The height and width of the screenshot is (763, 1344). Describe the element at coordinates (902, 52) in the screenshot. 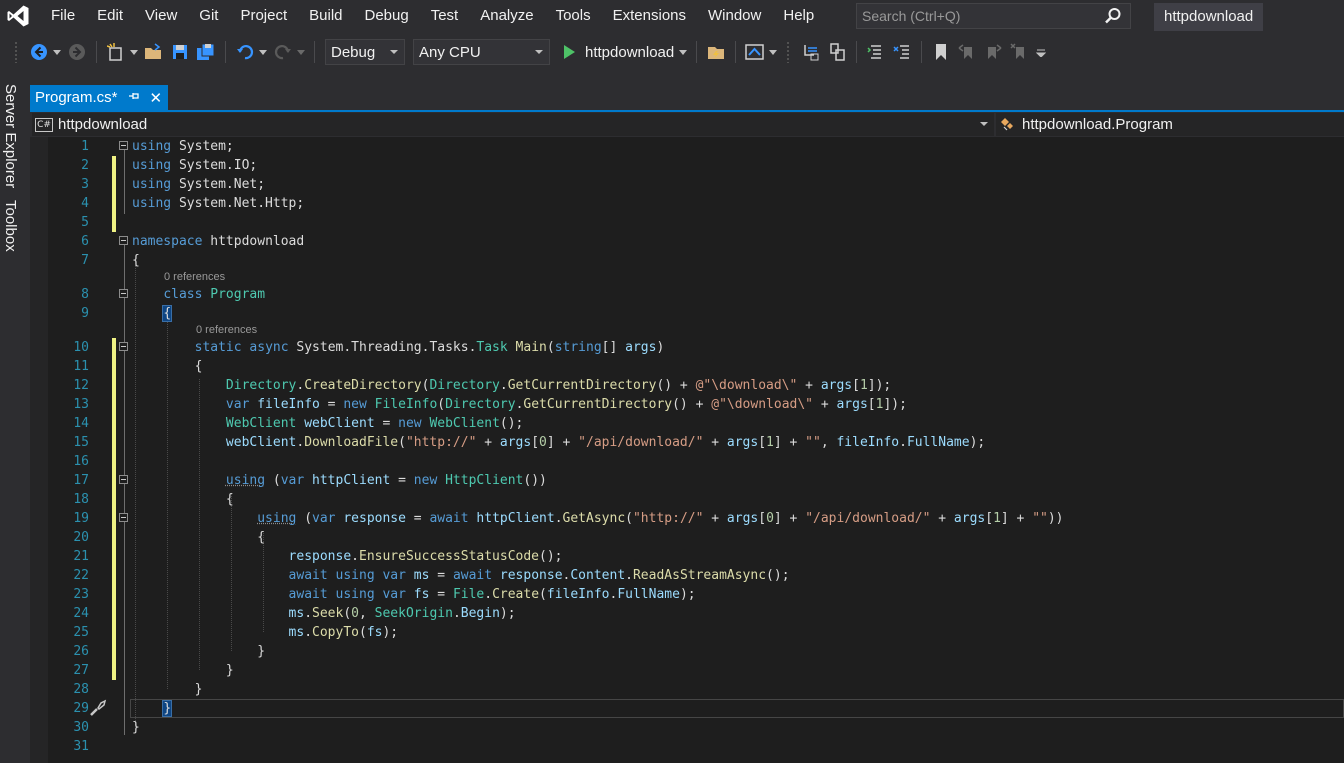

I see `uncomment-lines-icon` at that location.